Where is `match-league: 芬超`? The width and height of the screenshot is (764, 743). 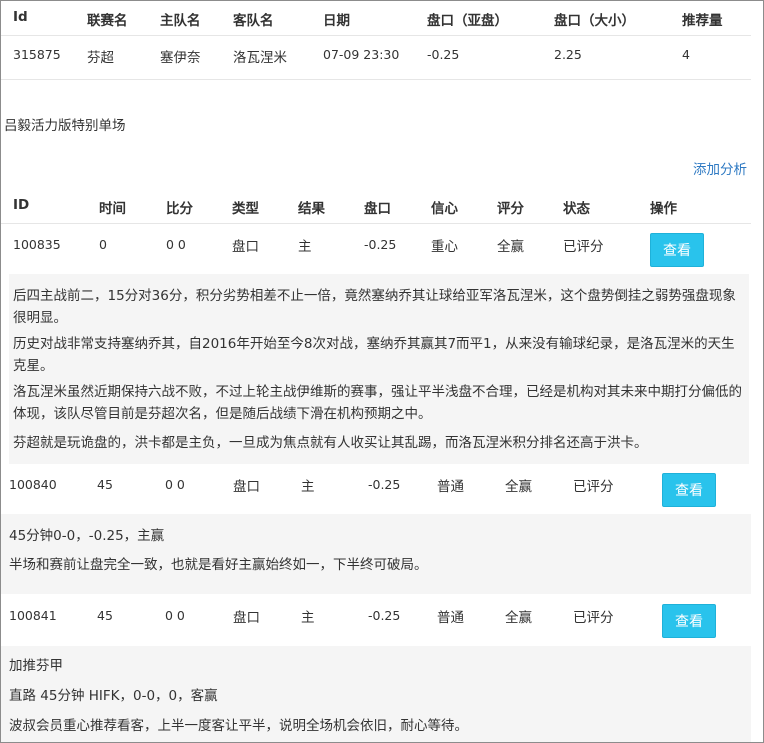 match-league: 芬超 is located at coordinates (100, 58).